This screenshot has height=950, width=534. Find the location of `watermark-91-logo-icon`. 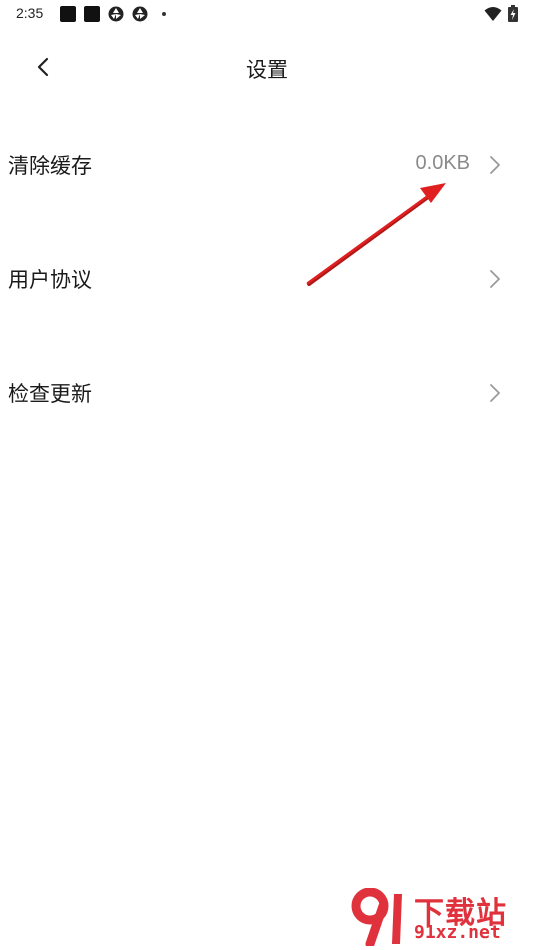

watermark-91-logo-icon is located at coordinates (376, 917).